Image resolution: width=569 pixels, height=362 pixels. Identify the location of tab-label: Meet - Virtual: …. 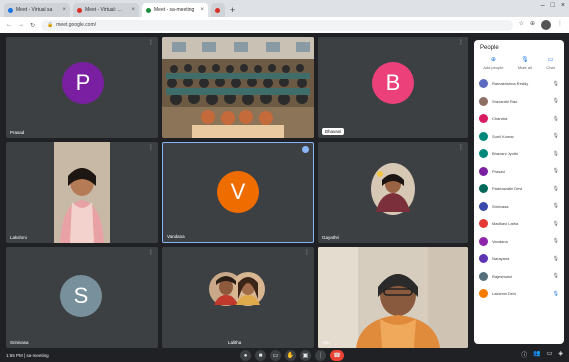
(104, 10).